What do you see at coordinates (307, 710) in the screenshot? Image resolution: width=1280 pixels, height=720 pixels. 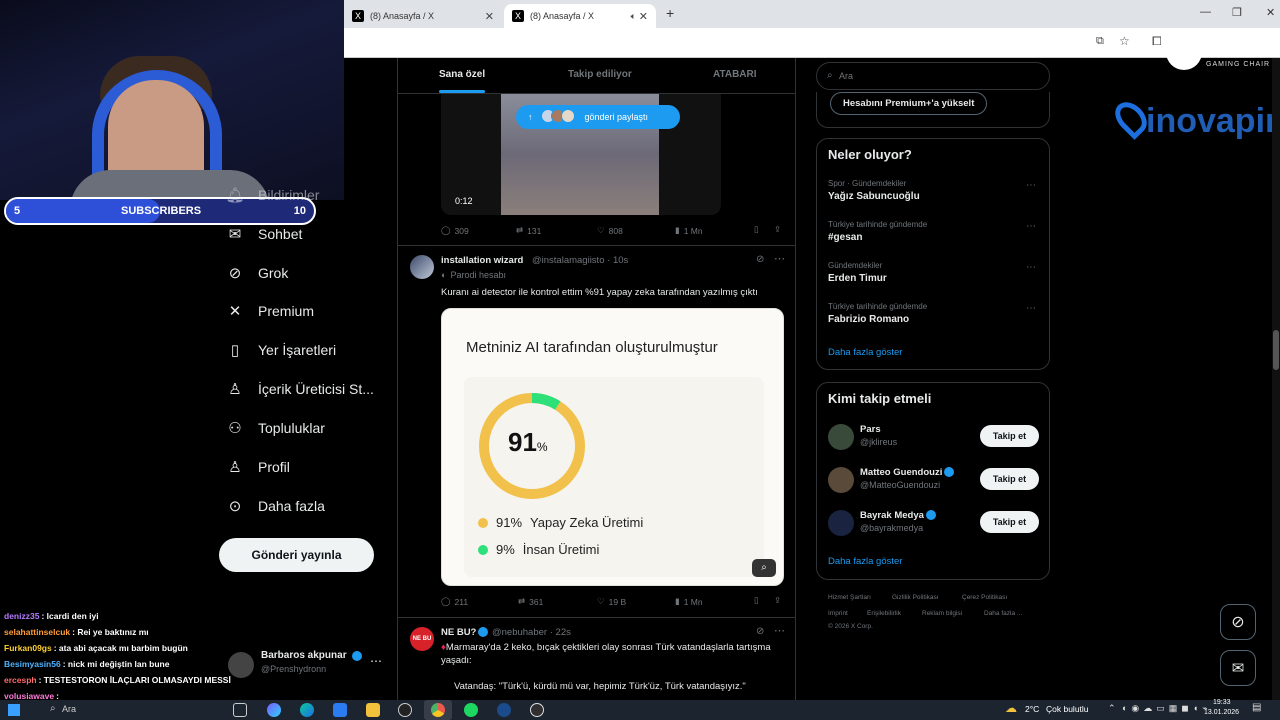 I see `edge-icon` at bounding box center [307, 710].